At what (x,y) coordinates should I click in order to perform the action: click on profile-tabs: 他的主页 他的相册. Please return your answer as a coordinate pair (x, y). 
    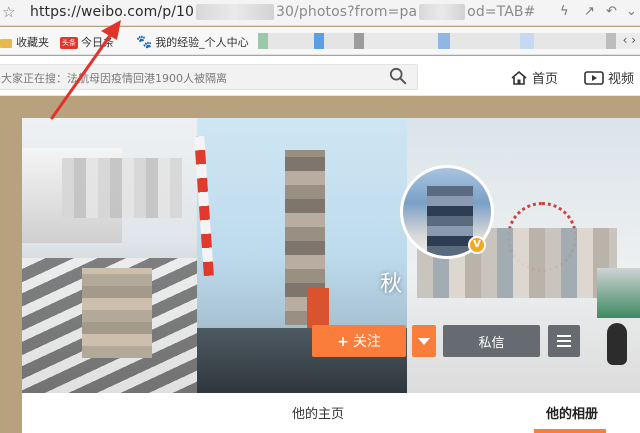
    Looking at the image, I should click on (331, 413).